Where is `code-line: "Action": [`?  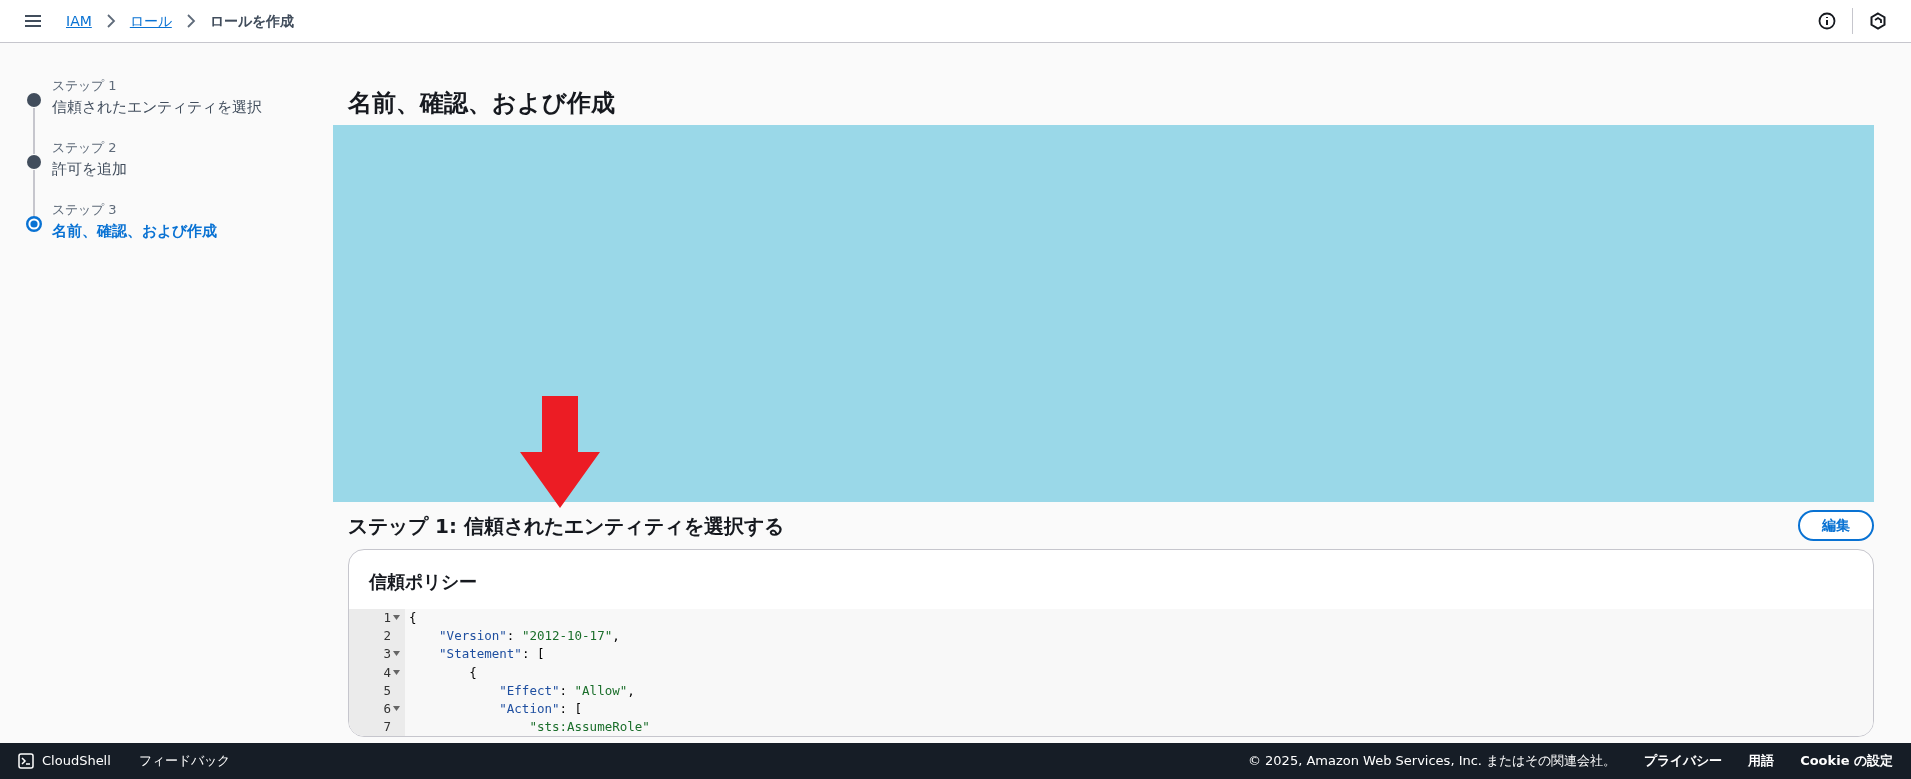
code-line: "Action": [ is located at coordinates (541, 708).